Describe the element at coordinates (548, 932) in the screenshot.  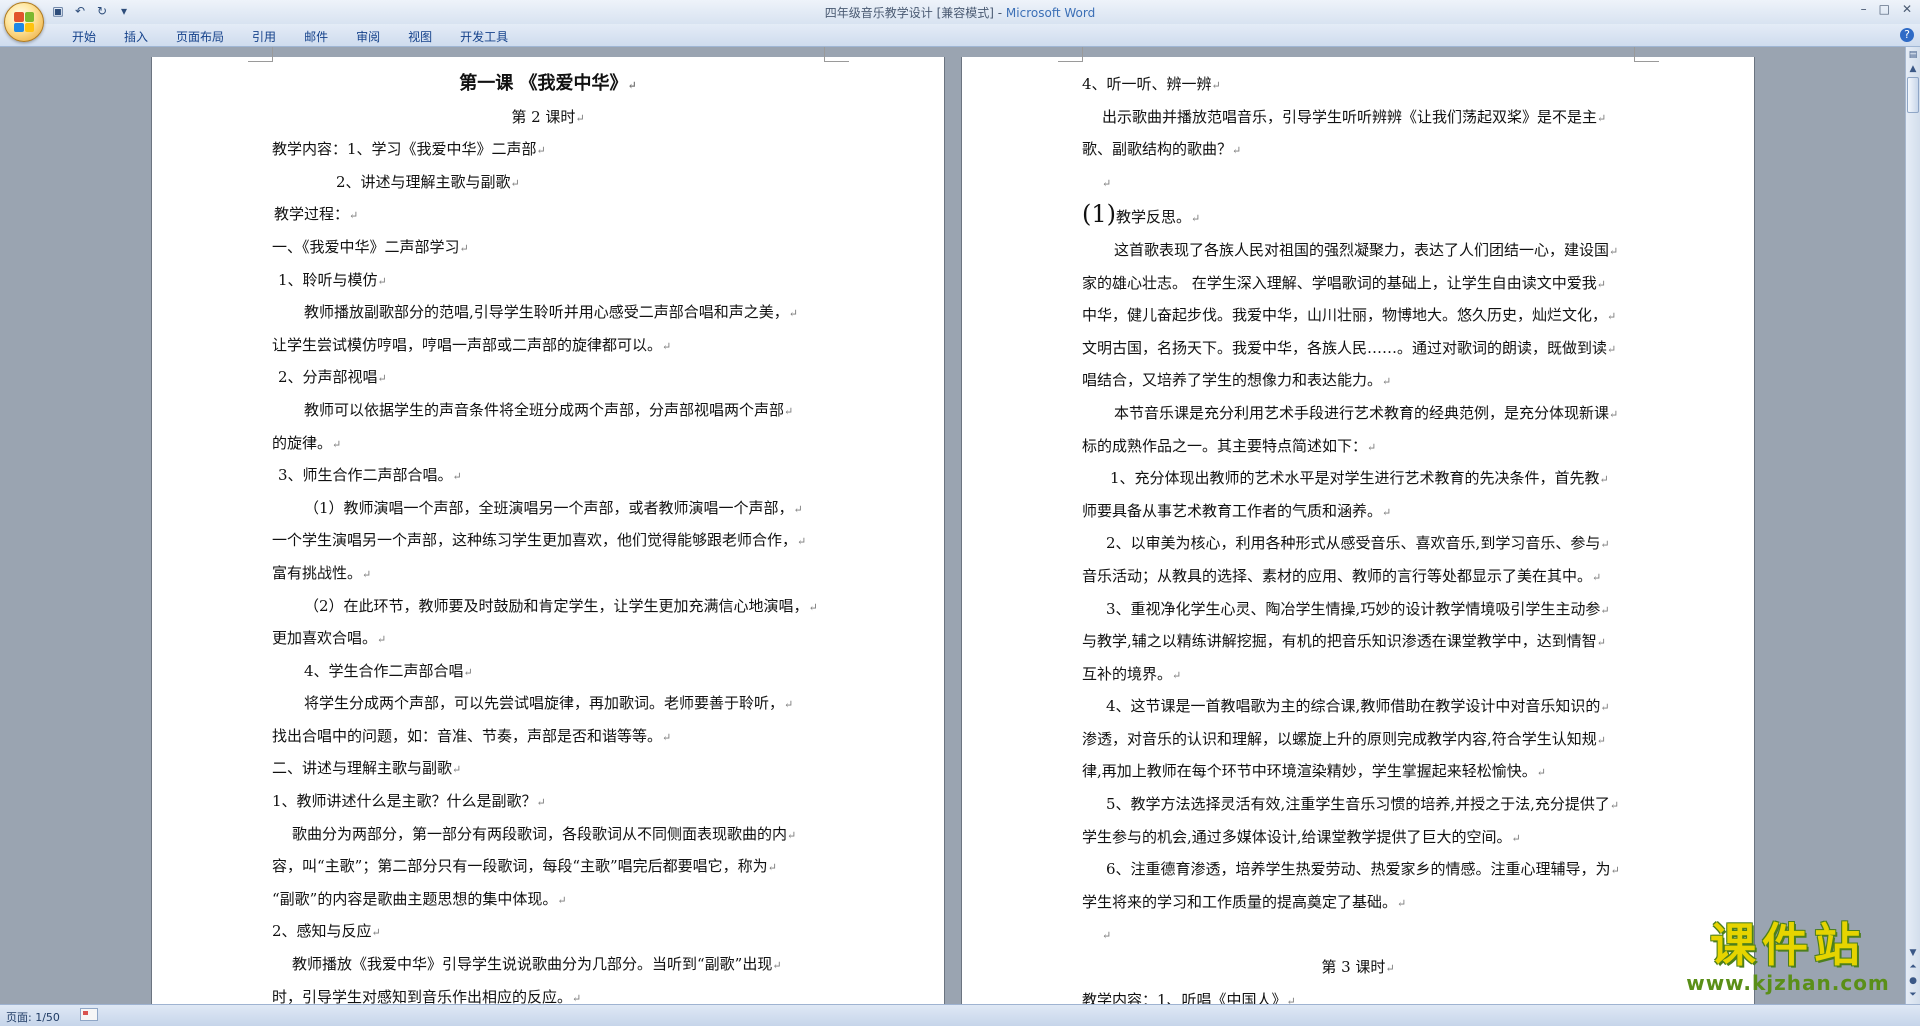
I see `paragraph-line: 2、感知与反应↵` at that location.